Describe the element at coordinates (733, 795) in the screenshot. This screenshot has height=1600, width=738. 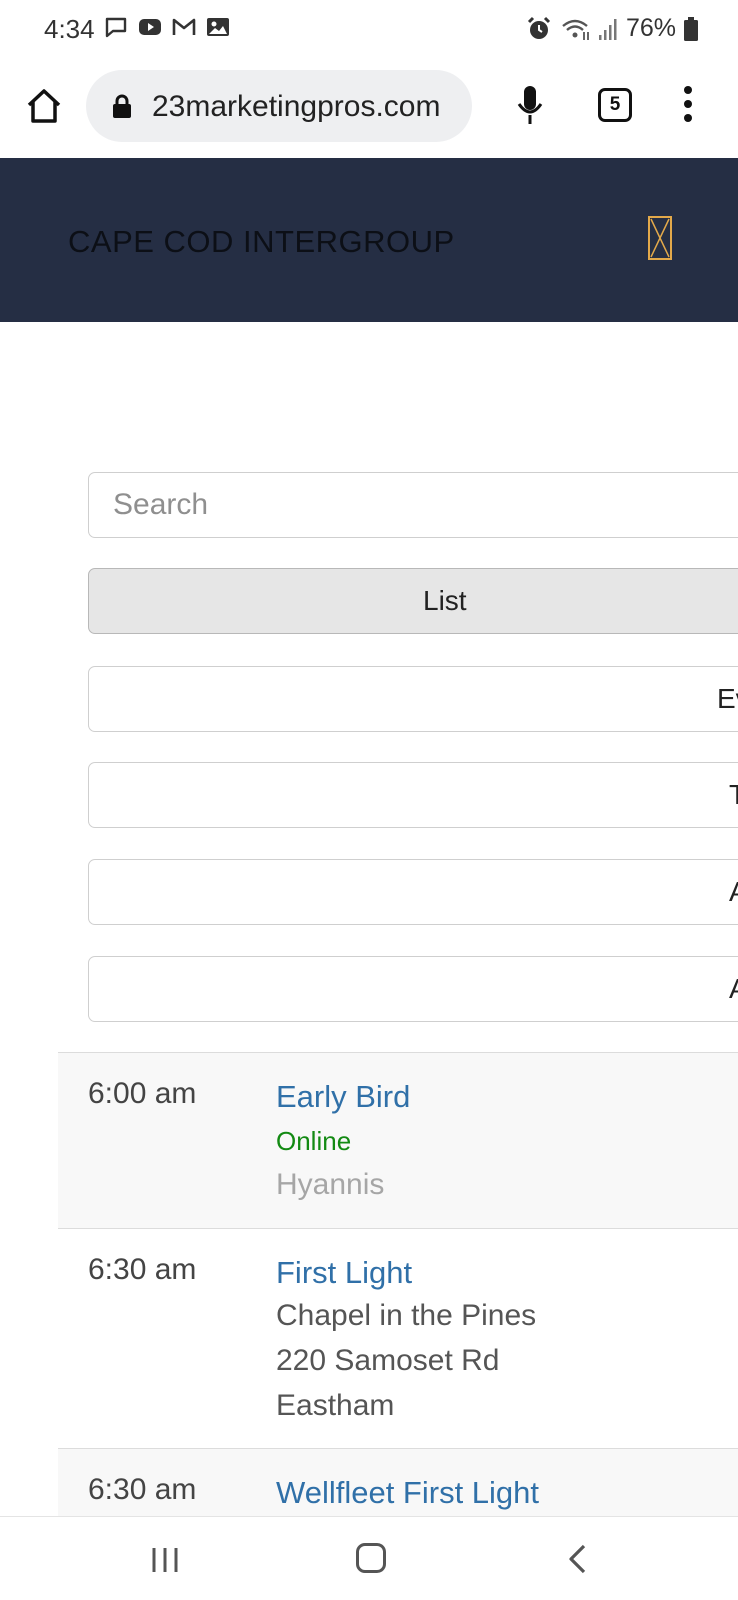
I see `time-filter-label: T` at that location.